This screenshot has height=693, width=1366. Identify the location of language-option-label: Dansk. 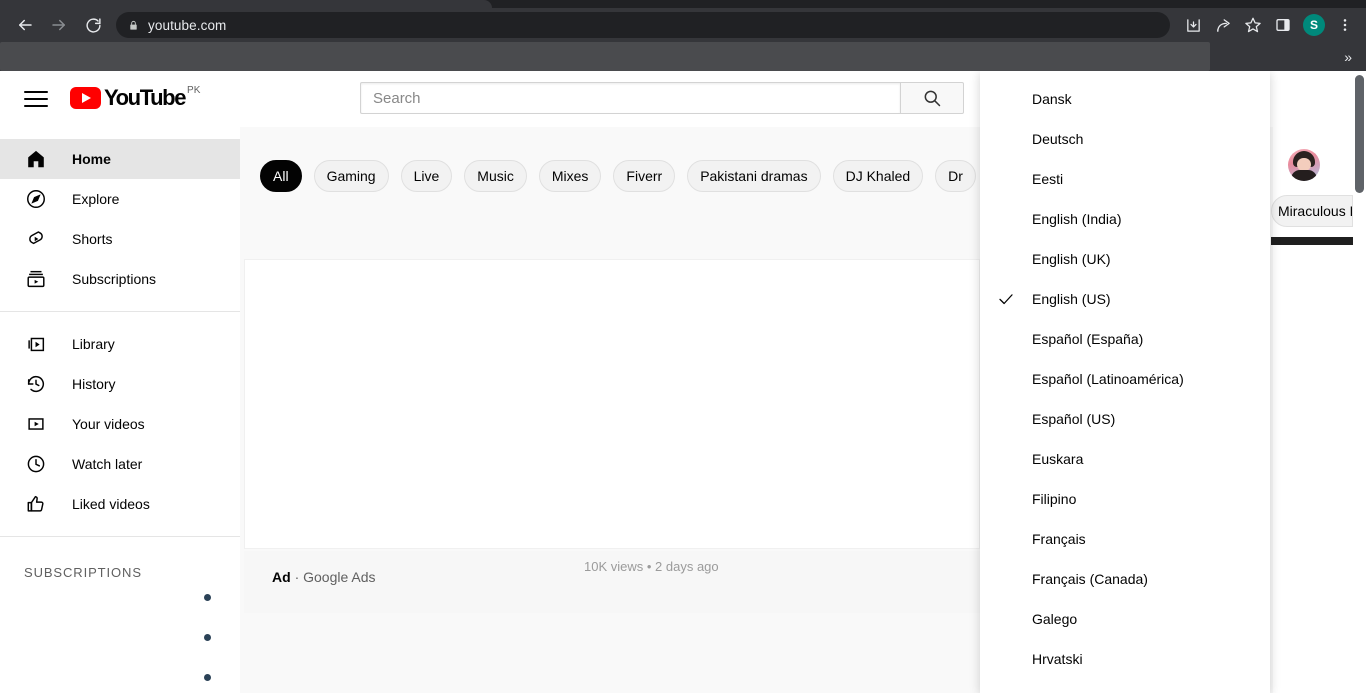
(1052, 99).